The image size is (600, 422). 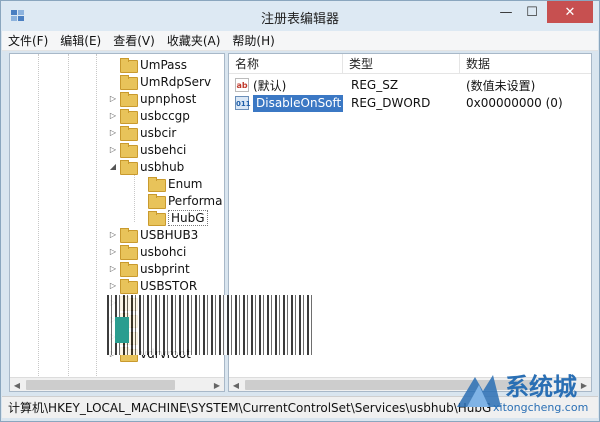 I want to click on menu-edit: 编辑(E), so click(x=80, y=41).